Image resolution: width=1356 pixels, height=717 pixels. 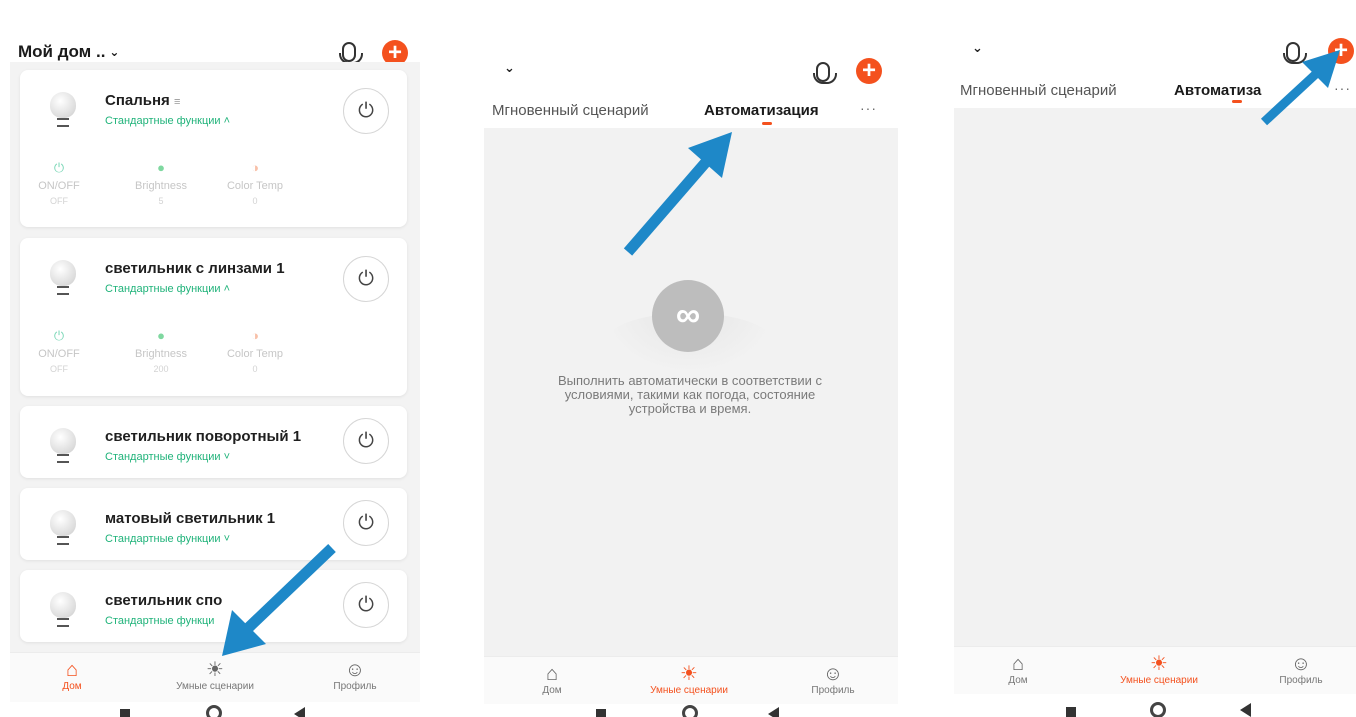 I want to click on home-title: Мой дом .., so click(x=62, y=51).